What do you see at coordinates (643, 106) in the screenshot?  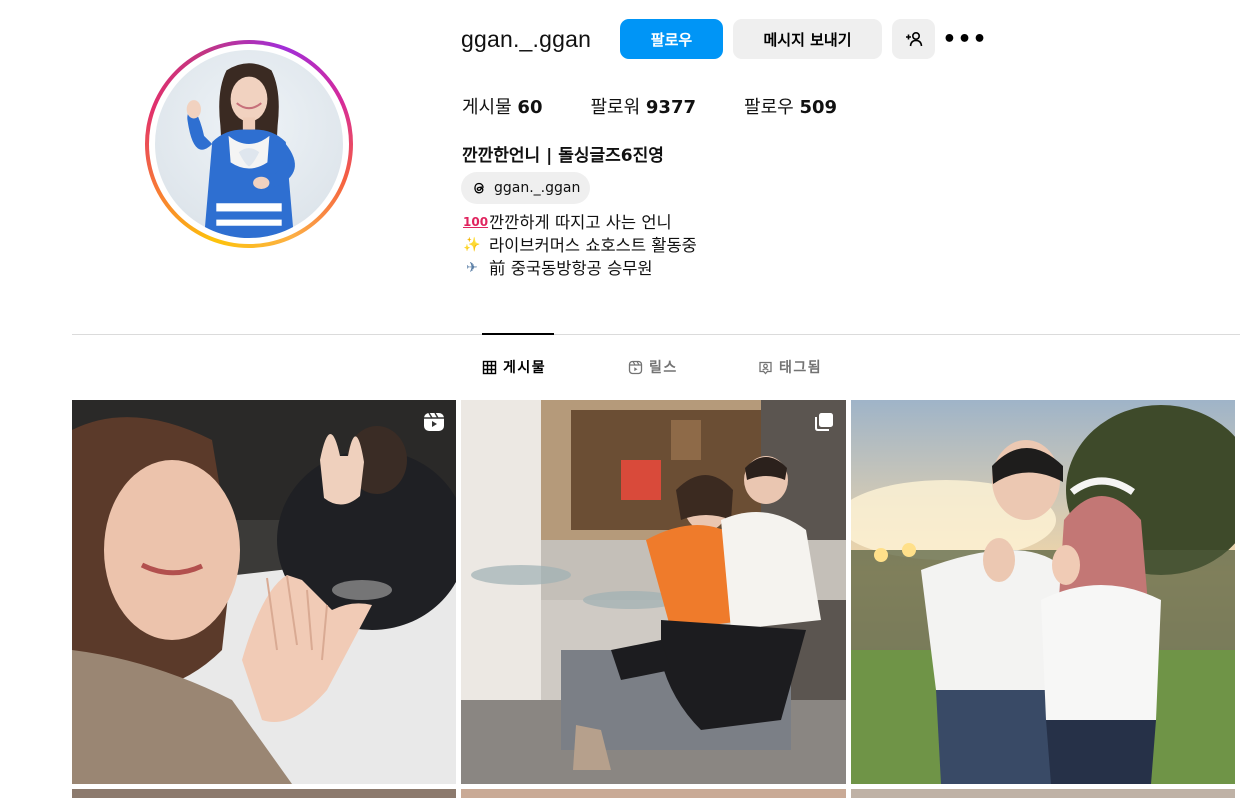 I see `followers-count: 팔로워 9377` at bounding box center [643, 106].